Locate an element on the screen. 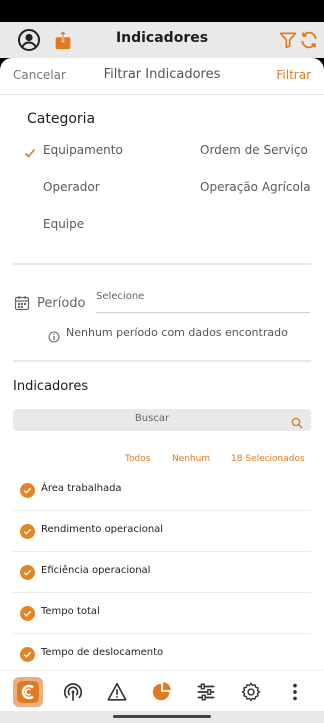  refresh-icon is located at coordinates (309, 40).